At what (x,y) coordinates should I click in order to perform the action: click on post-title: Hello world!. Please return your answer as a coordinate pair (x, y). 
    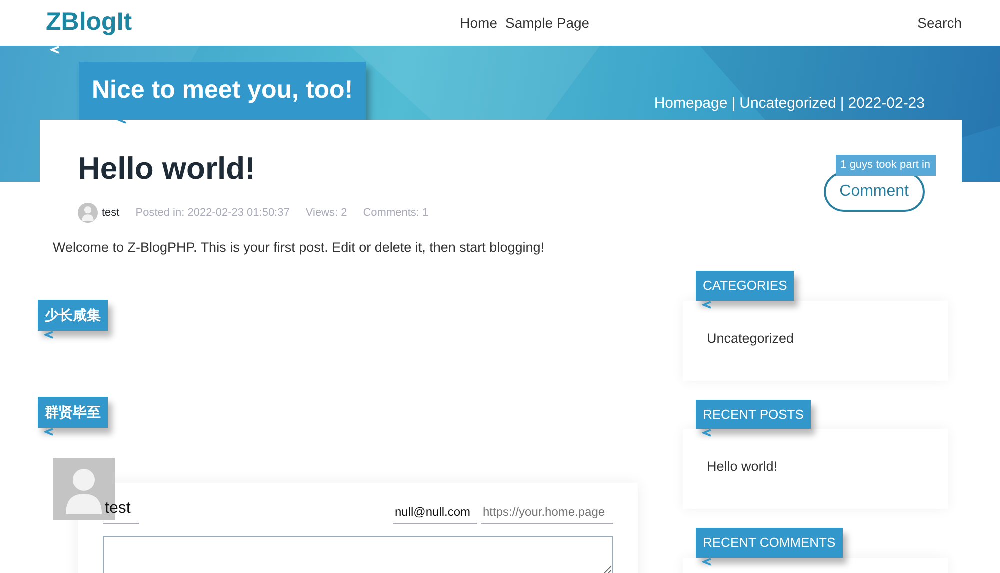
    Looking at the image, I should click on (167, 169).